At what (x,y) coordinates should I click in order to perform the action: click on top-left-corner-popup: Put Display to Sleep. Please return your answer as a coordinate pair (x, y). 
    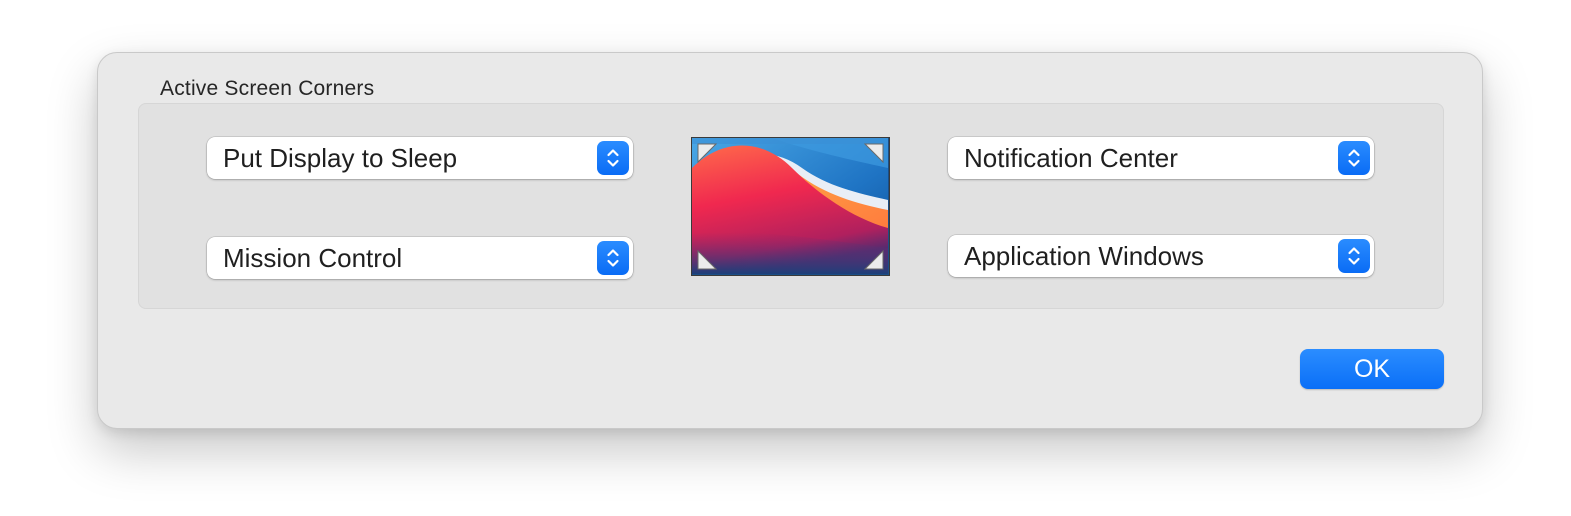
    Looking at the image, I should click on (420, 158).